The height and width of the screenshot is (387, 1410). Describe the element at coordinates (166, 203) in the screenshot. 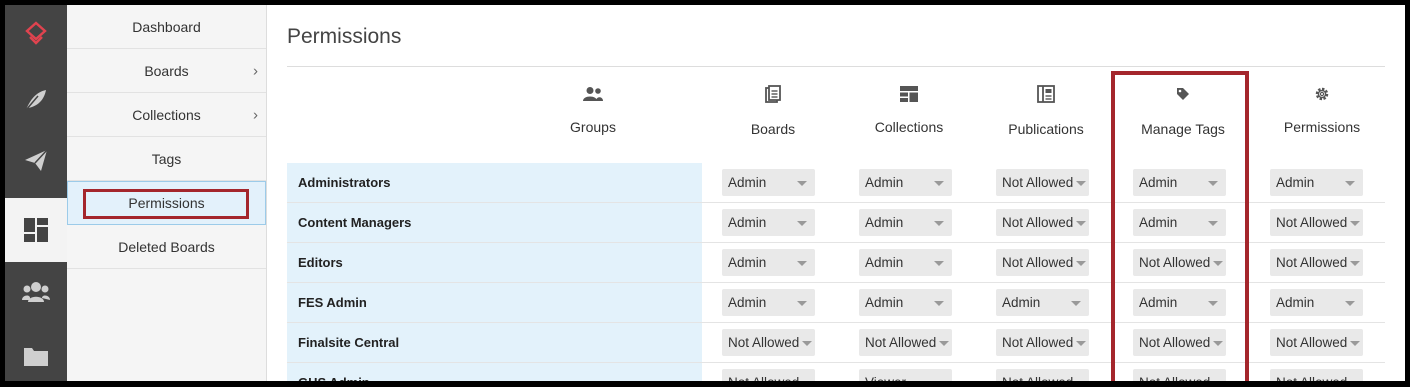

I see `subnav-item-permissions: Permissions` at that location.